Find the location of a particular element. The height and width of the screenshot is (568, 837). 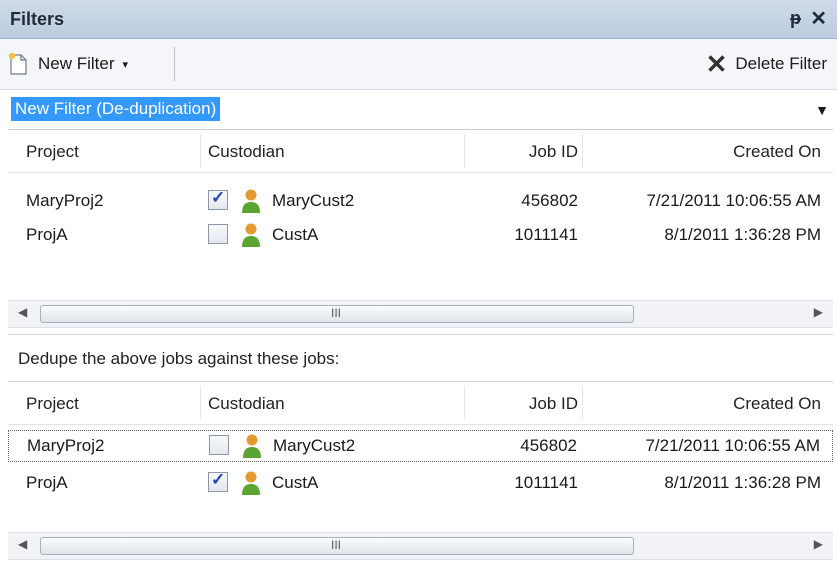

delete-filter-label: Delete Filter is located at coordinates (781, 63).